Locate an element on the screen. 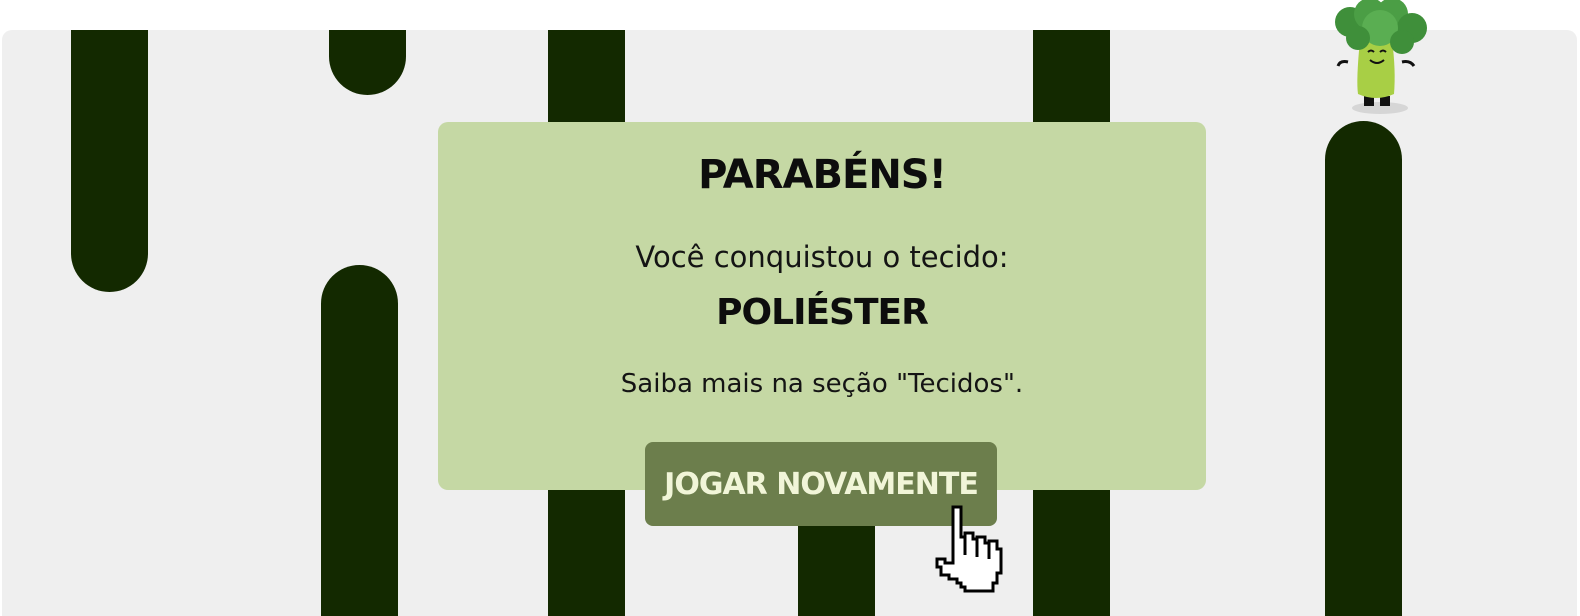 The width and height of the screenshot is (1580, 616). fabric-name: POLIÉSTER is located at coordinates (822, 312).